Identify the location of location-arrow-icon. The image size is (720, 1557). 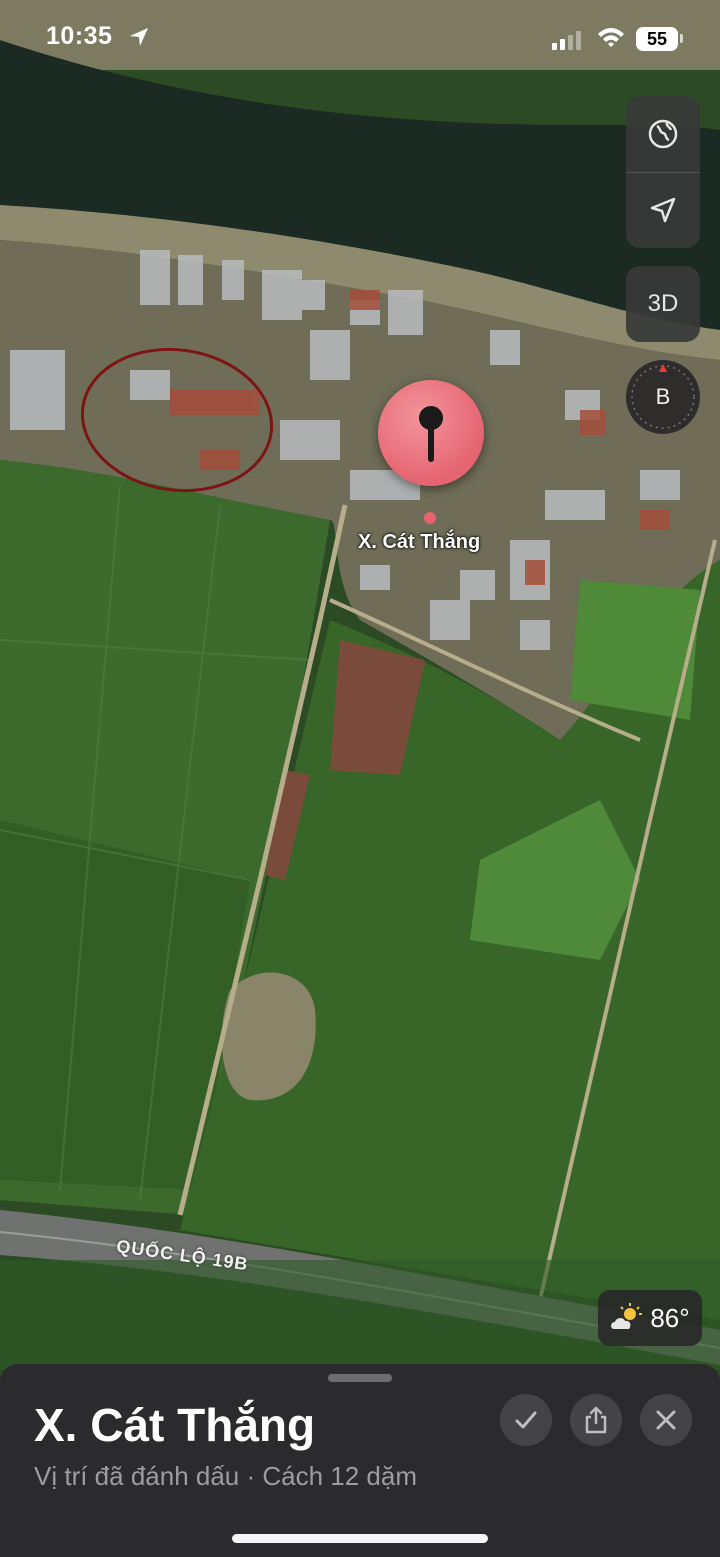
(139, 37).